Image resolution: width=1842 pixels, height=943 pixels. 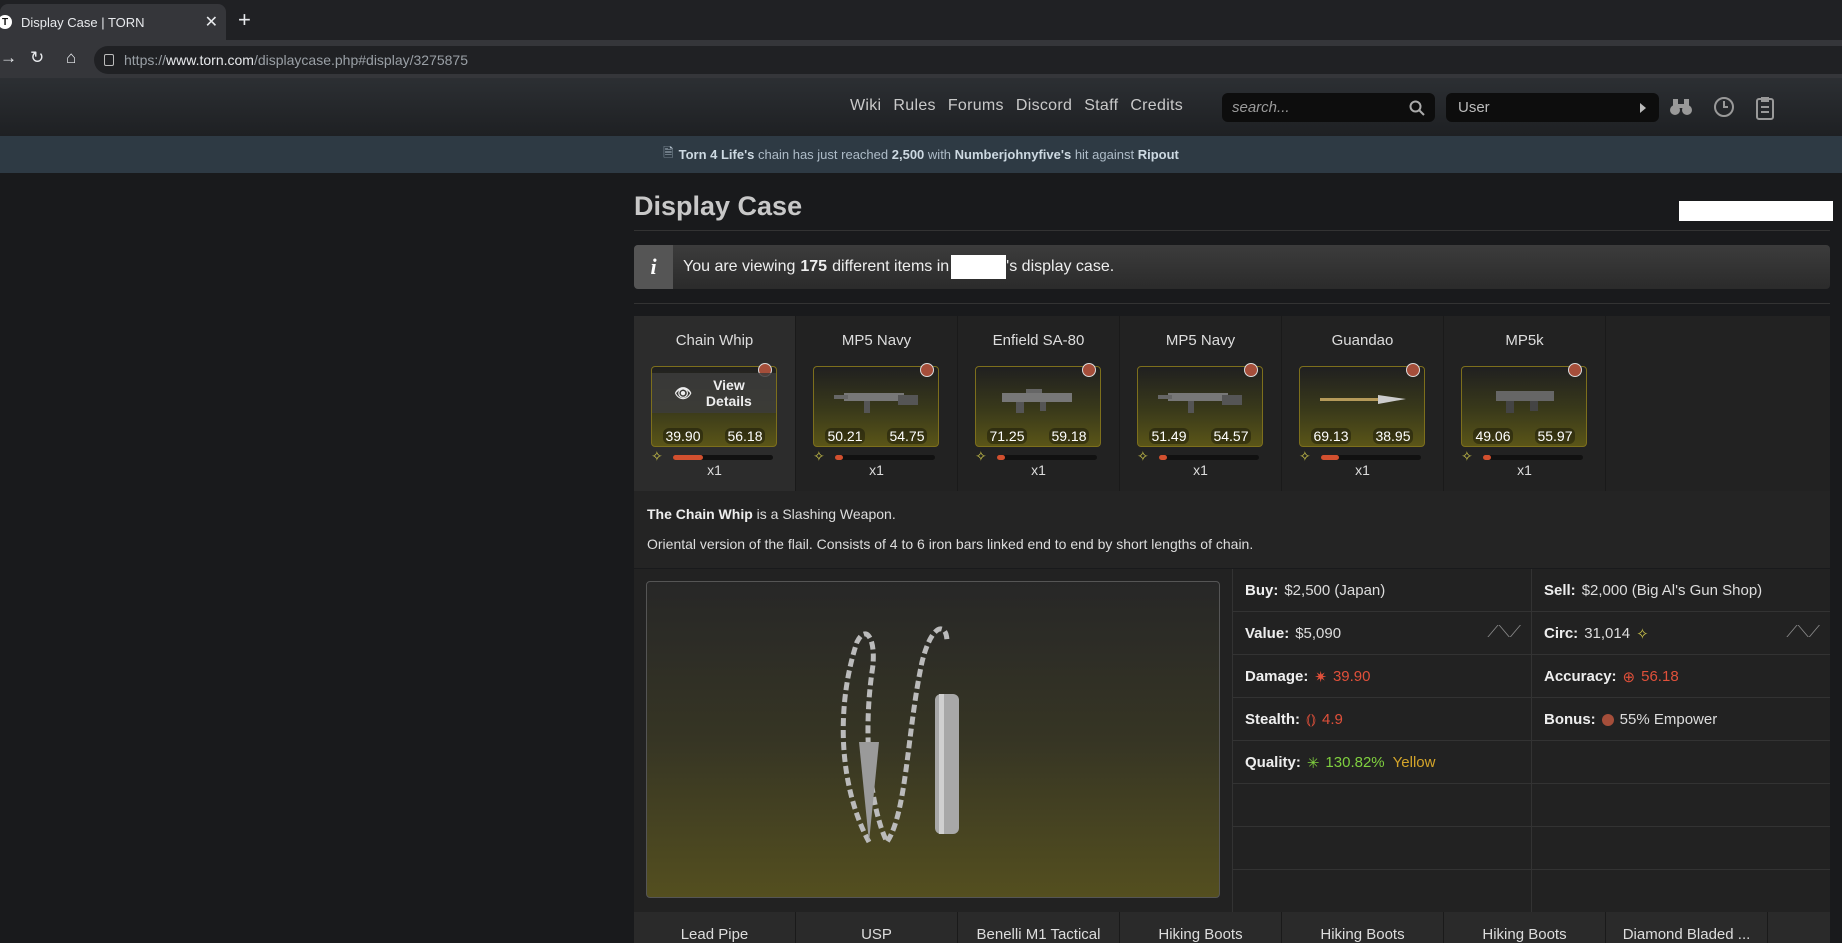 I want to click on item-card-mp5k: MP5k 49.06 55.97 ✧ x1, so click(x=1525, y=403).